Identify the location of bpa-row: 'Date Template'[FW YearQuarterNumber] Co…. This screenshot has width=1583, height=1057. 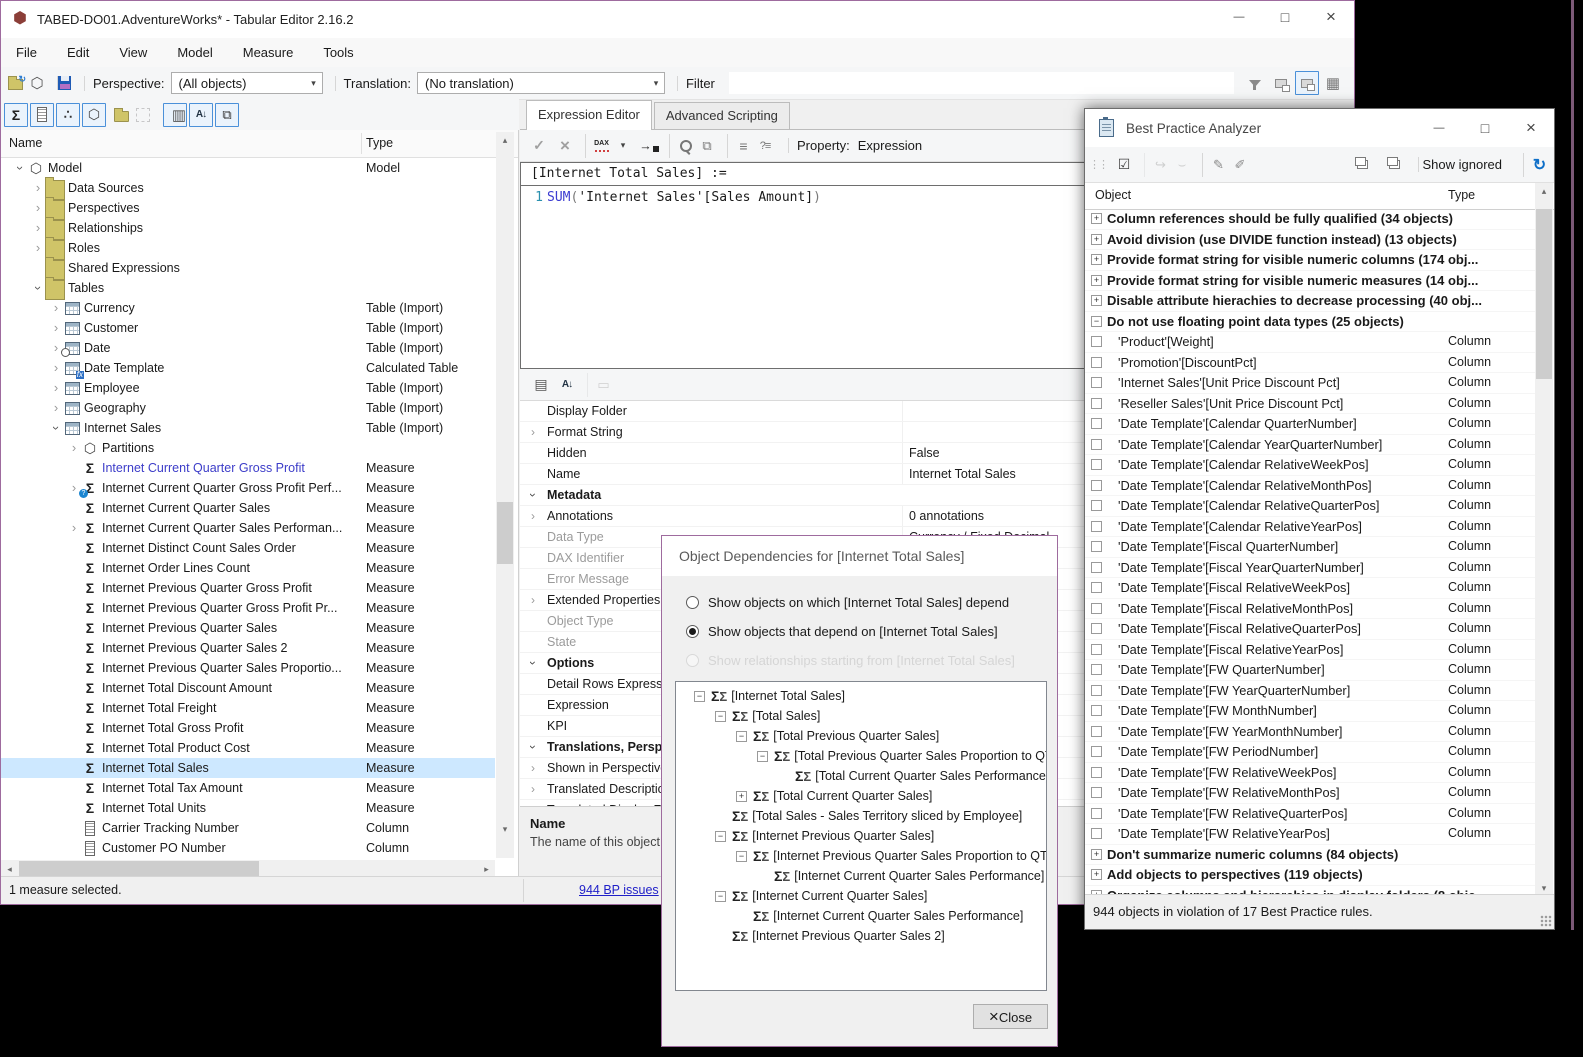
(1311, 691).